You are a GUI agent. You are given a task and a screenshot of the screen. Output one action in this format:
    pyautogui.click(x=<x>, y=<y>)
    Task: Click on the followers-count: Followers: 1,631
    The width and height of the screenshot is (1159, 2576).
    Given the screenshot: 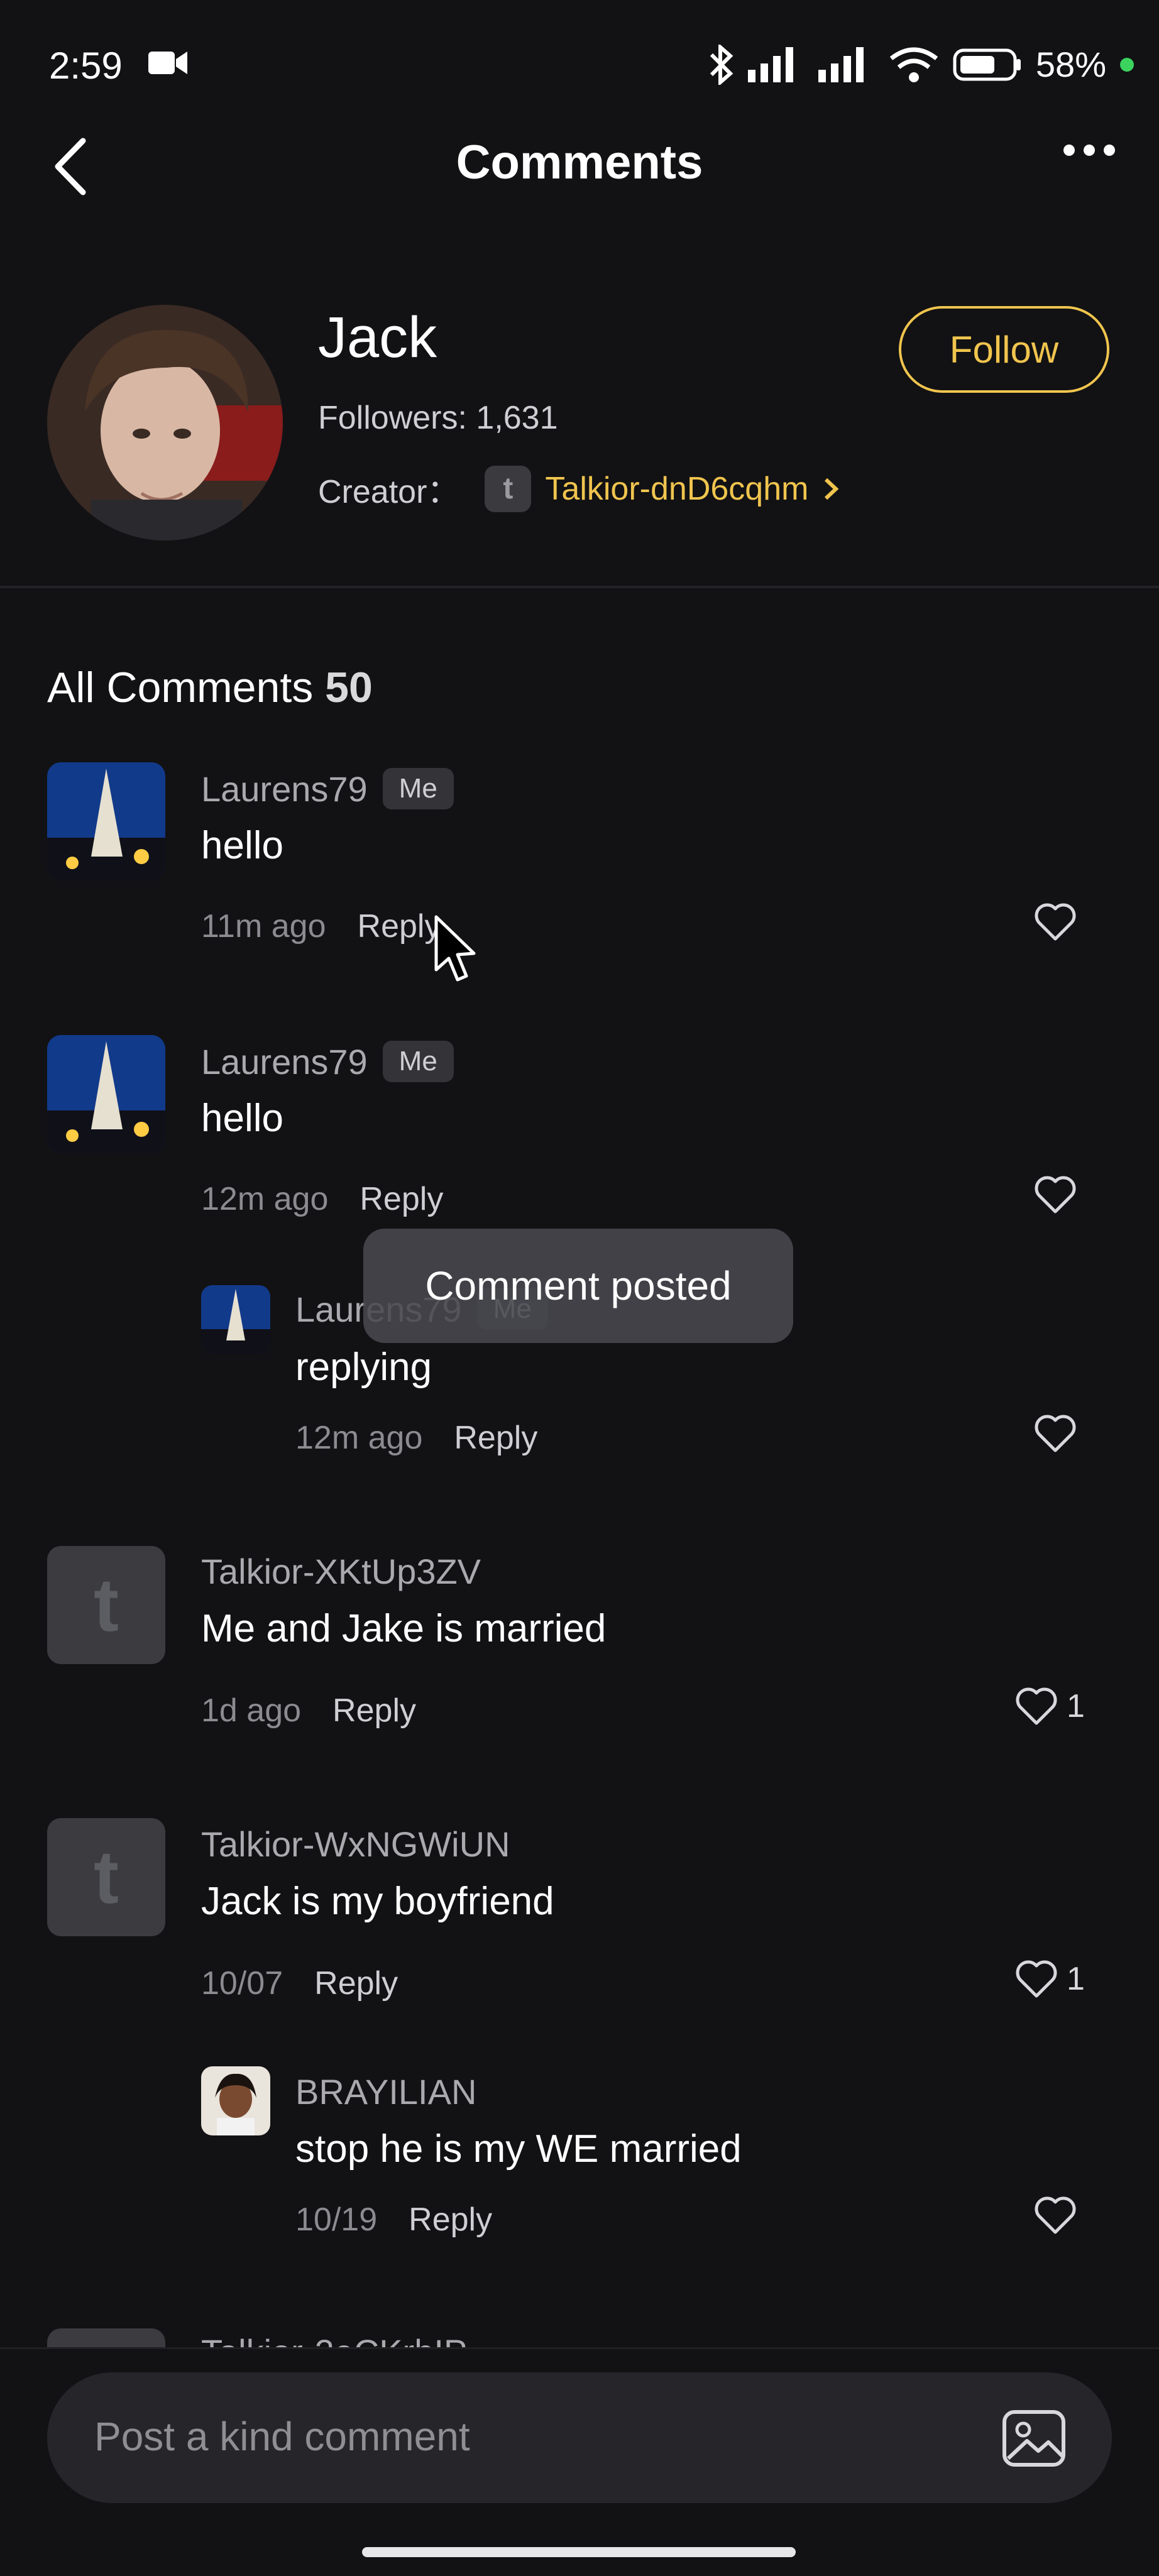 What is the action you would take?
    pyautogui.click(x=438, y=418)
    